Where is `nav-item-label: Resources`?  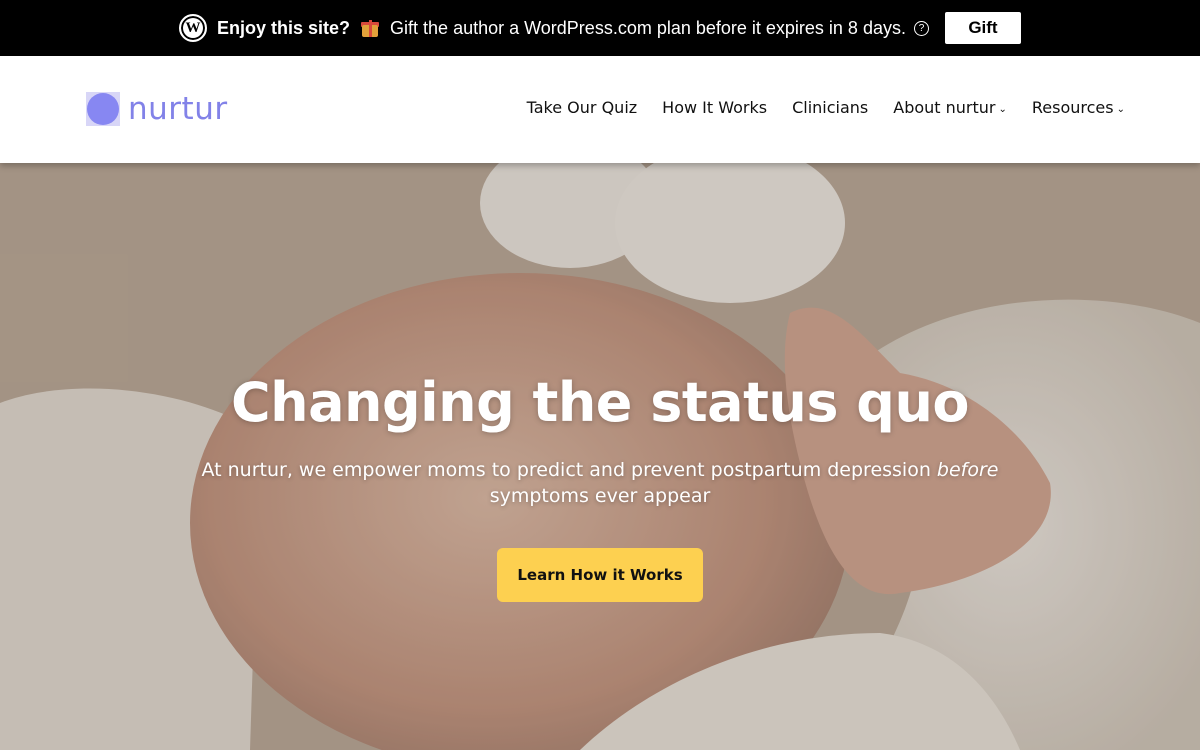 nav-item-label: Resources is located at coordinates (1072, 107).